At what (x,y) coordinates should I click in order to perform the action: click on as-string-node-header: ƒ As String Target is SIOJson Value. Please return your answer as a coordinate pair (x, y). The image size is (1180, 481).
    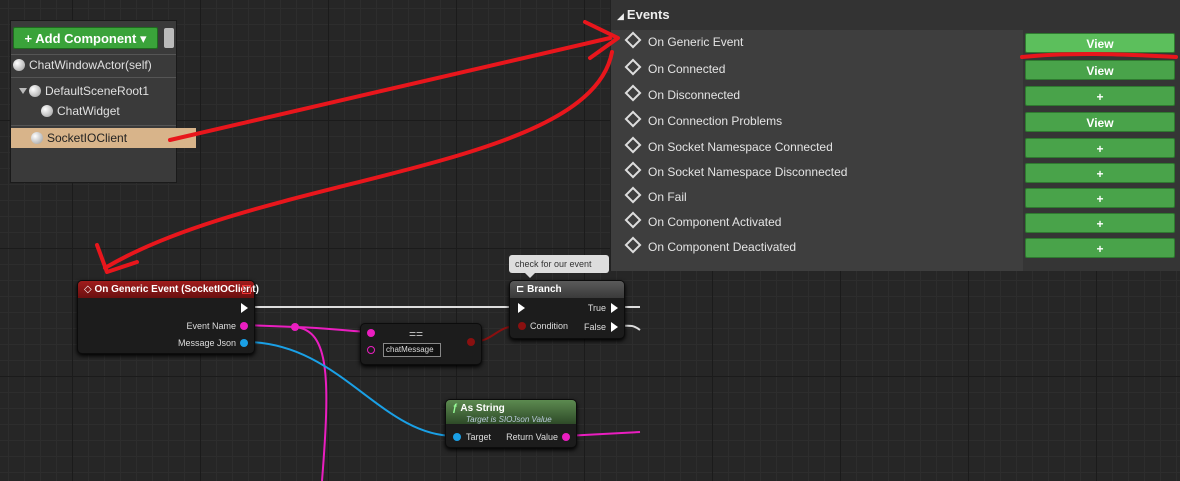
    Looking at the image, I should click on (511, 412).